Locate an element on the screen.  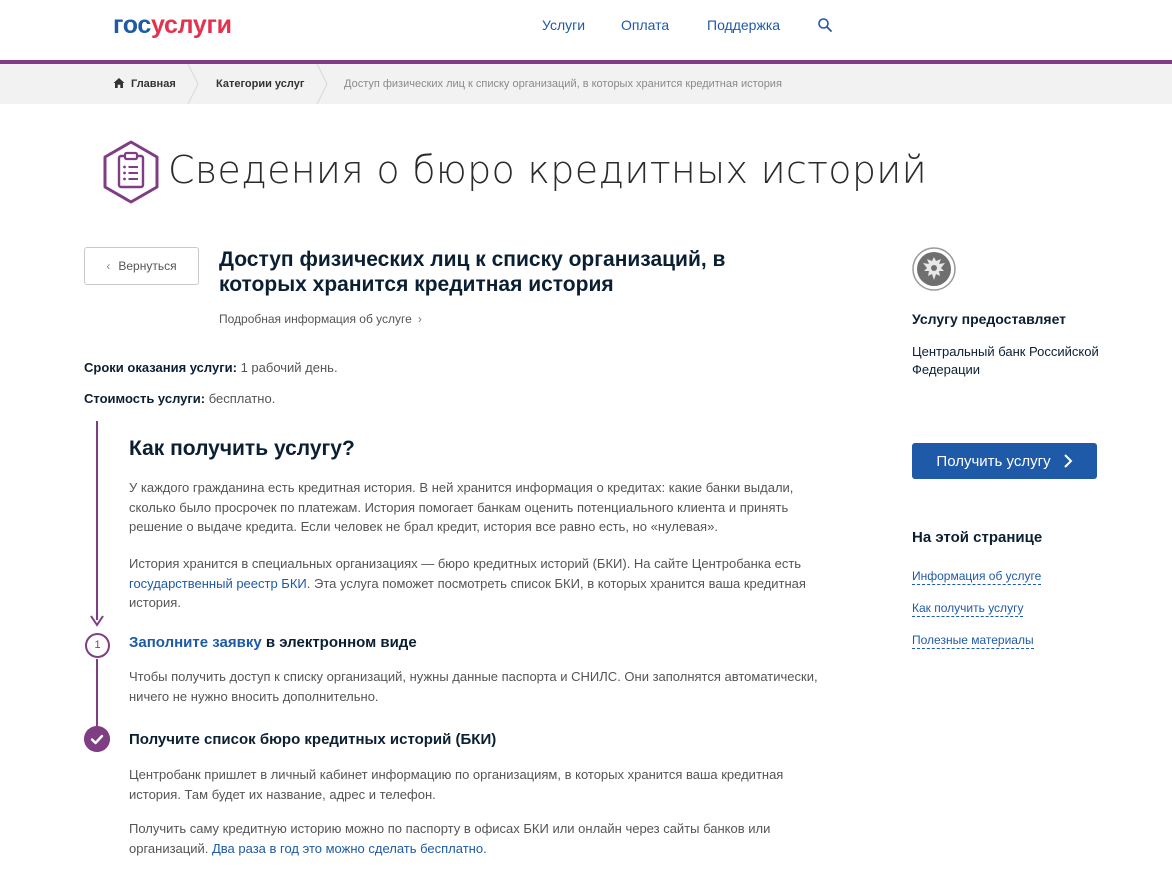
home-icon is located at coordinates (119, 83).